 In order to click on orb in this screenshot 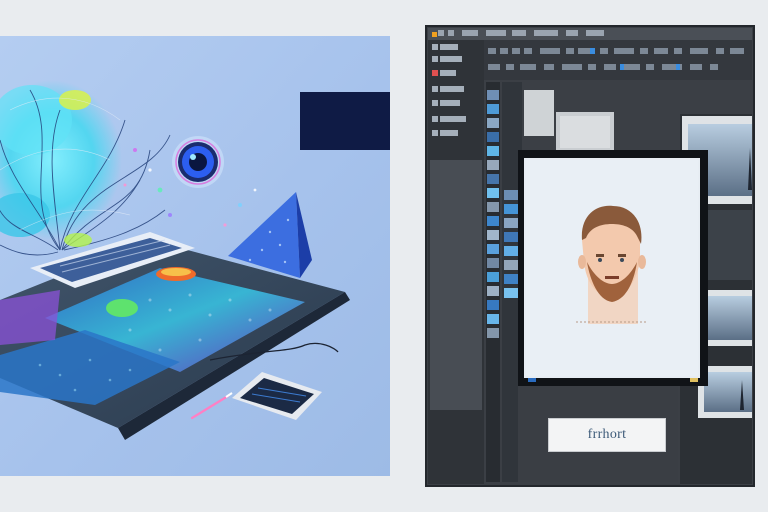, I will do `click(198, 162)`.